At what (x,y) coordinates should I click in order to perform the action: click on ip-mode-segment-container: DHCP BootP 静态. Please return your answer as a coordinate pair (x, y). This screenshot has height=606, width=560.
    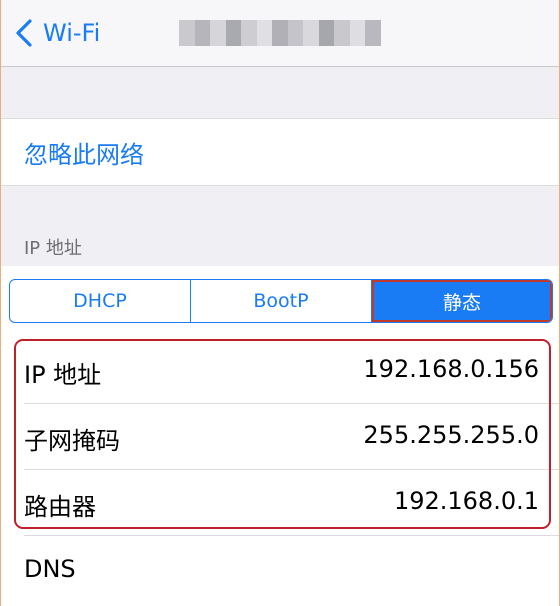
    Looking at the image, I should click on (280, 302).